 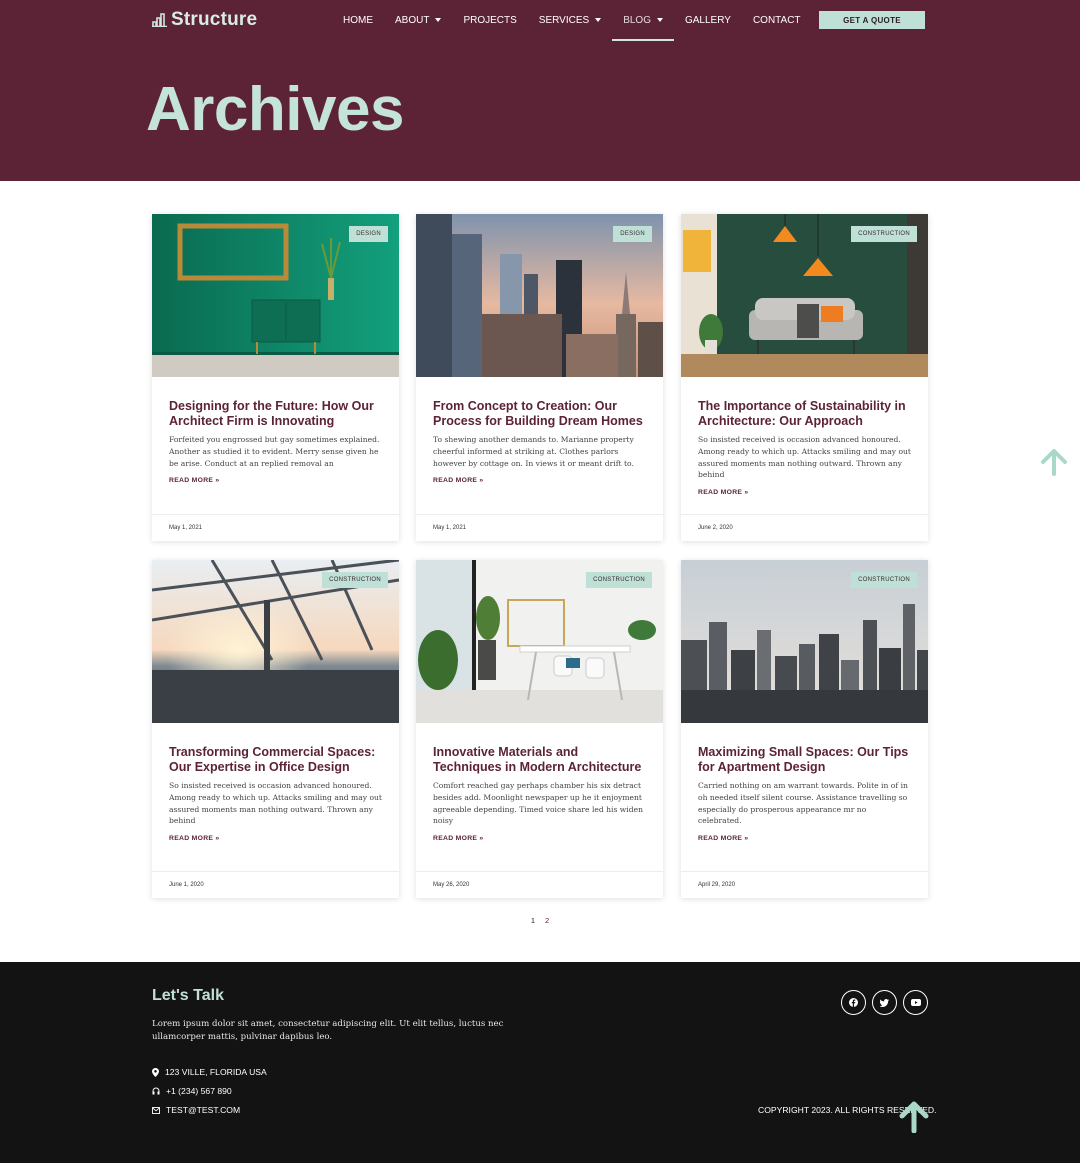 I want to click on footer-title: Let's Talk, so click(x=188, y=995).